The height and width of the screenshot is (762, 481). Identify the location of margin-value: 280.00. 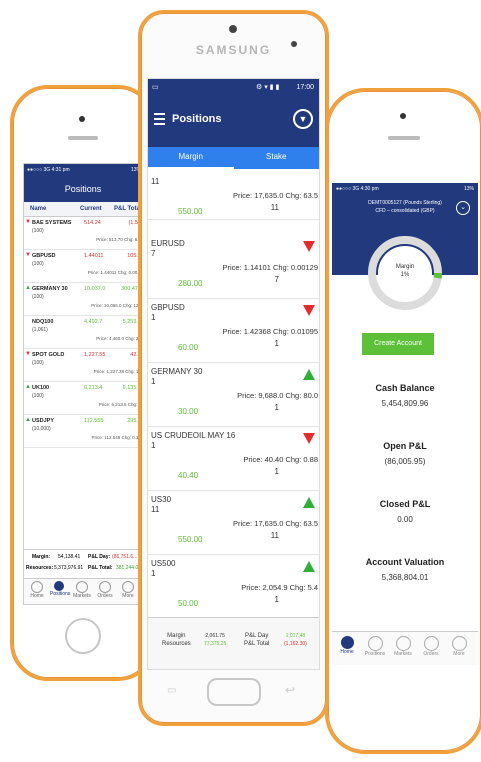
(190, 283).